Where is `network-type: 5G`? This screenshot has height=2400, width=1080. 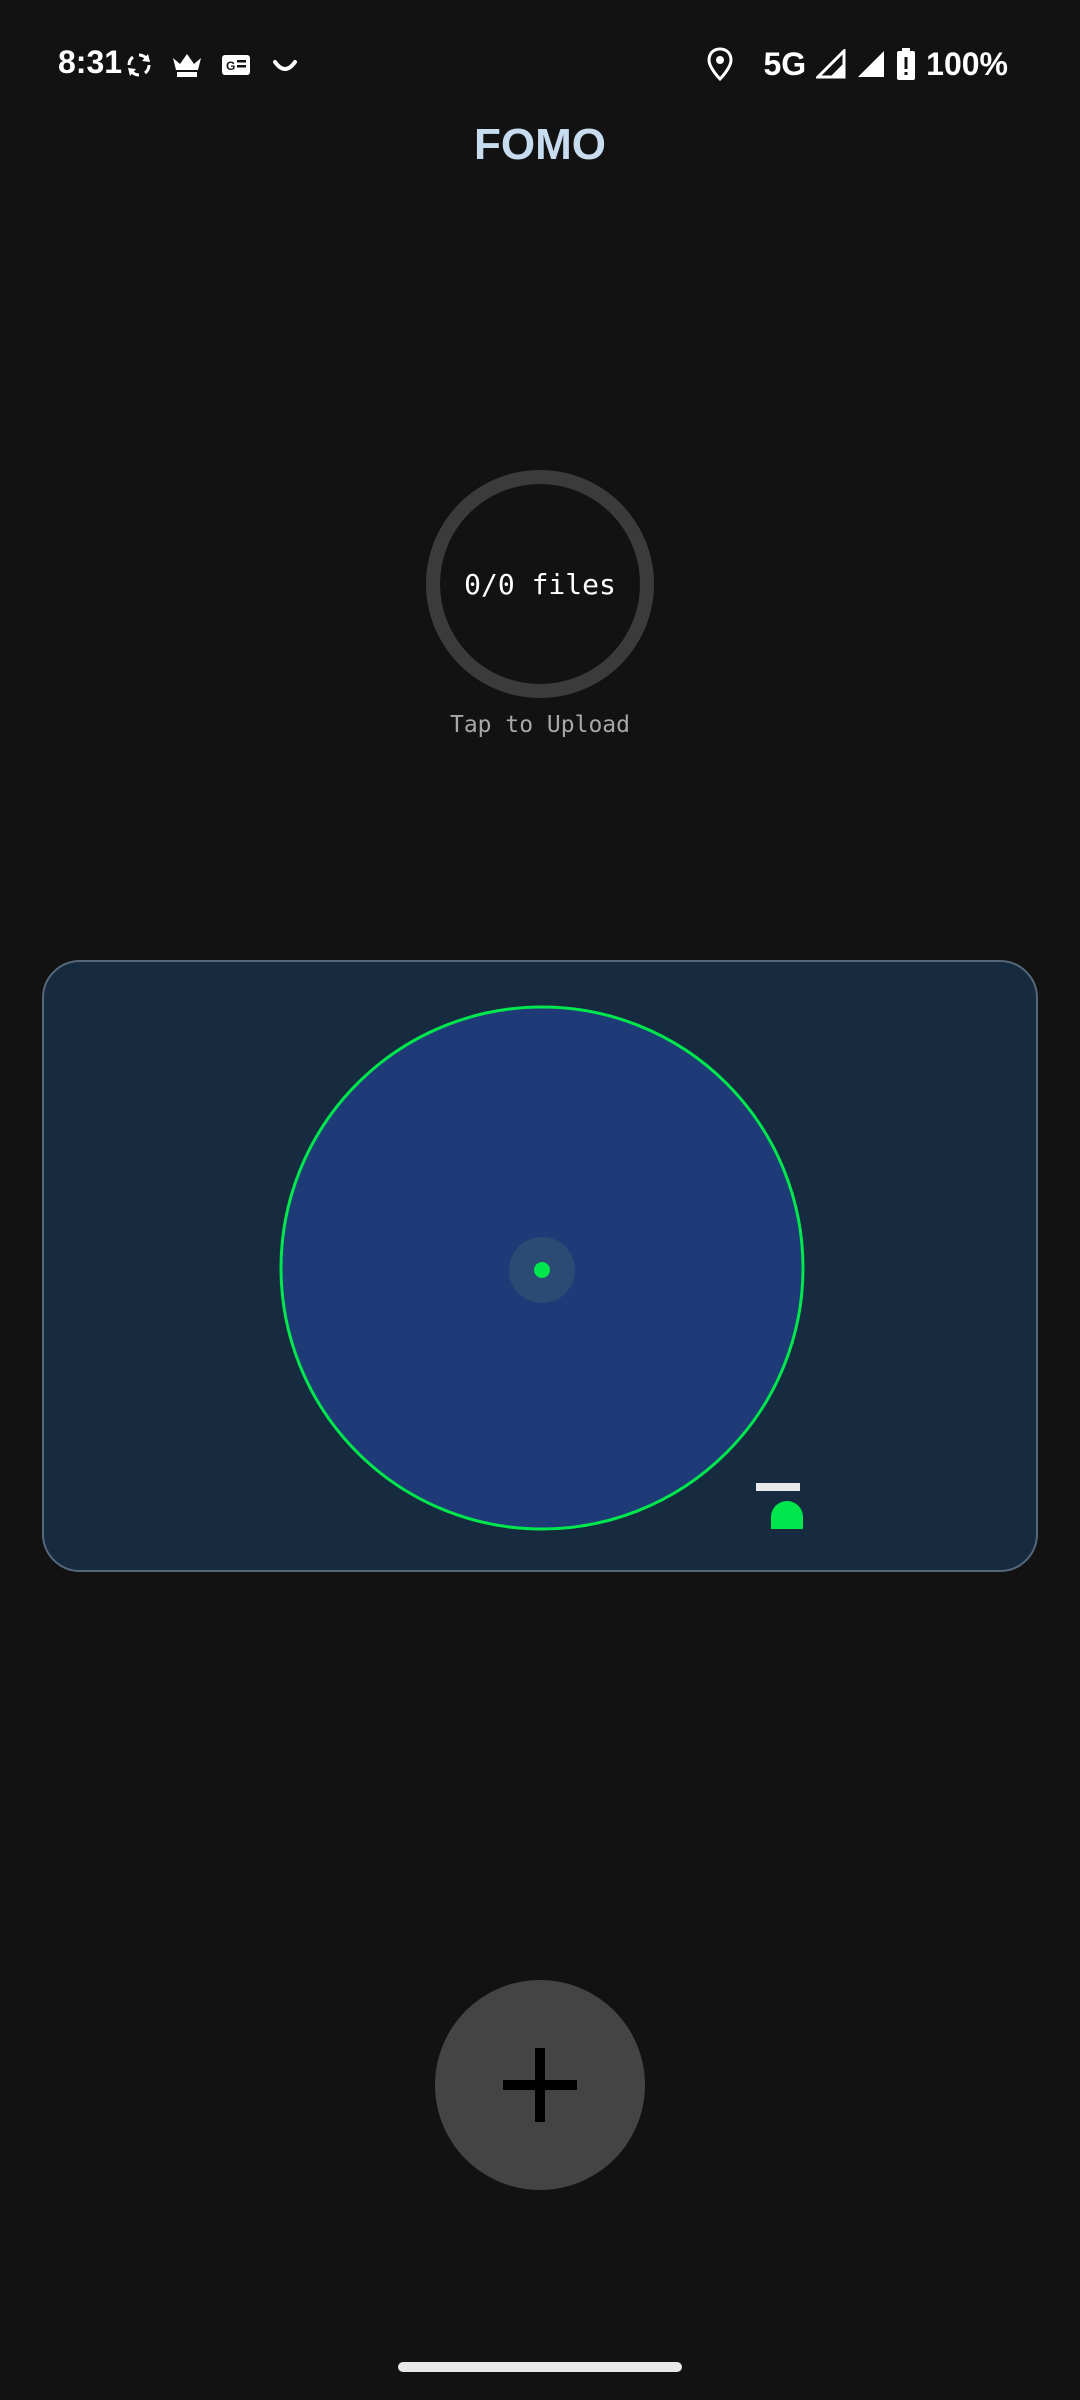 network-type: 5G is located at coordinates (785, 63).